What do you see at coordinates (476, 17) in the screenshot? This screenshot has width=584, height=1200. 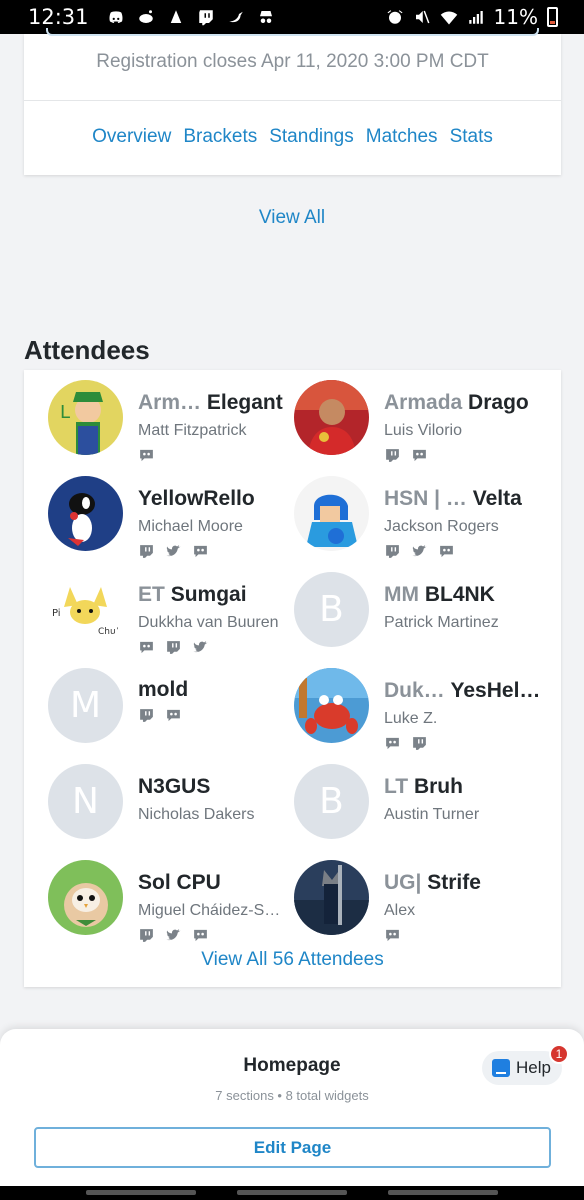 I see `signal-icon` at bounding box center [476, 17].